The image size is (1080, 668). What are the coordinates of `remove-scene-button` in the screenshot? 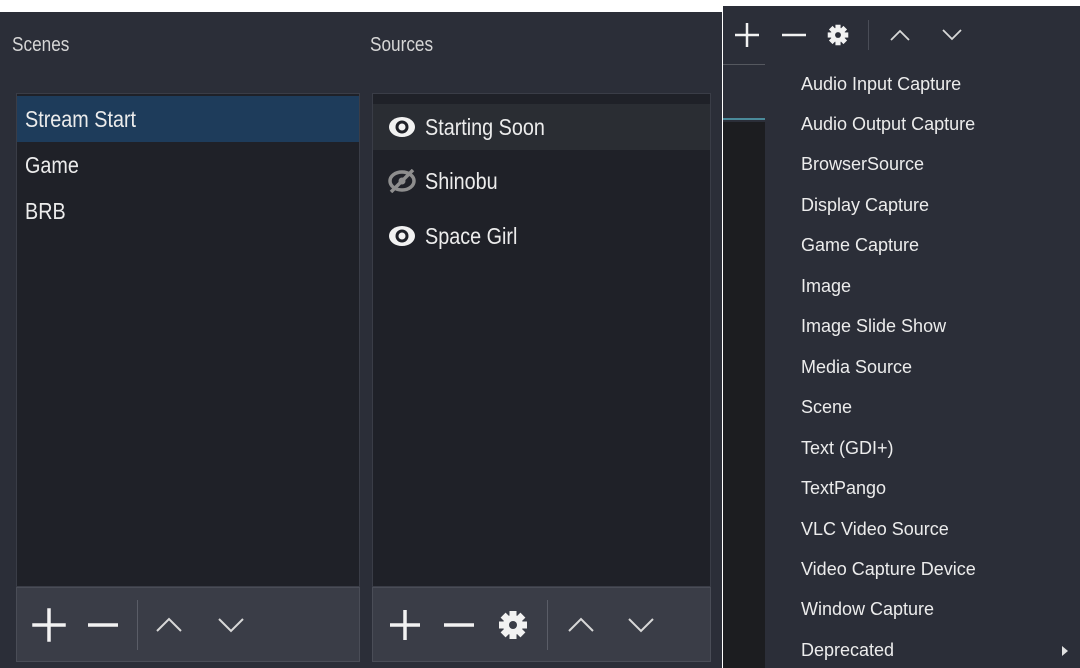 It's located at (103, 624).